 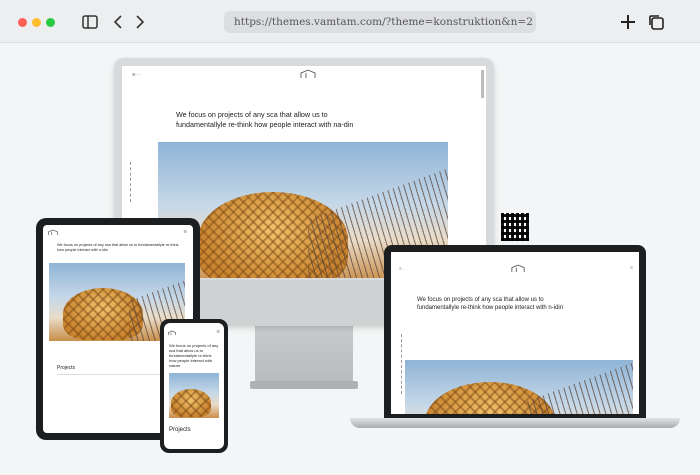 I want to click on imac-side-dash, so click(x=131, y=182).